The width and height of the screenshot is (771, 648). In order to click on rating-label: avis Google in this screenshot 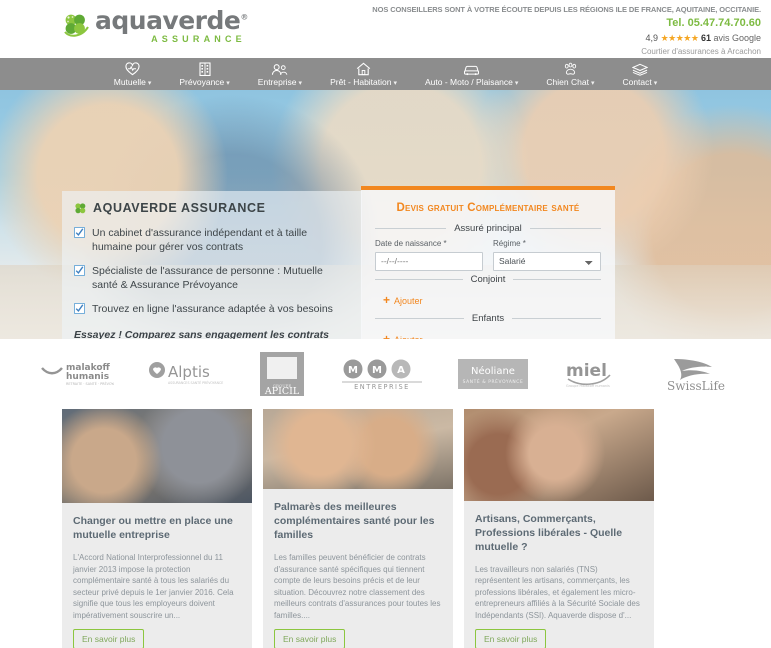, I will do `click(737, 38)`.